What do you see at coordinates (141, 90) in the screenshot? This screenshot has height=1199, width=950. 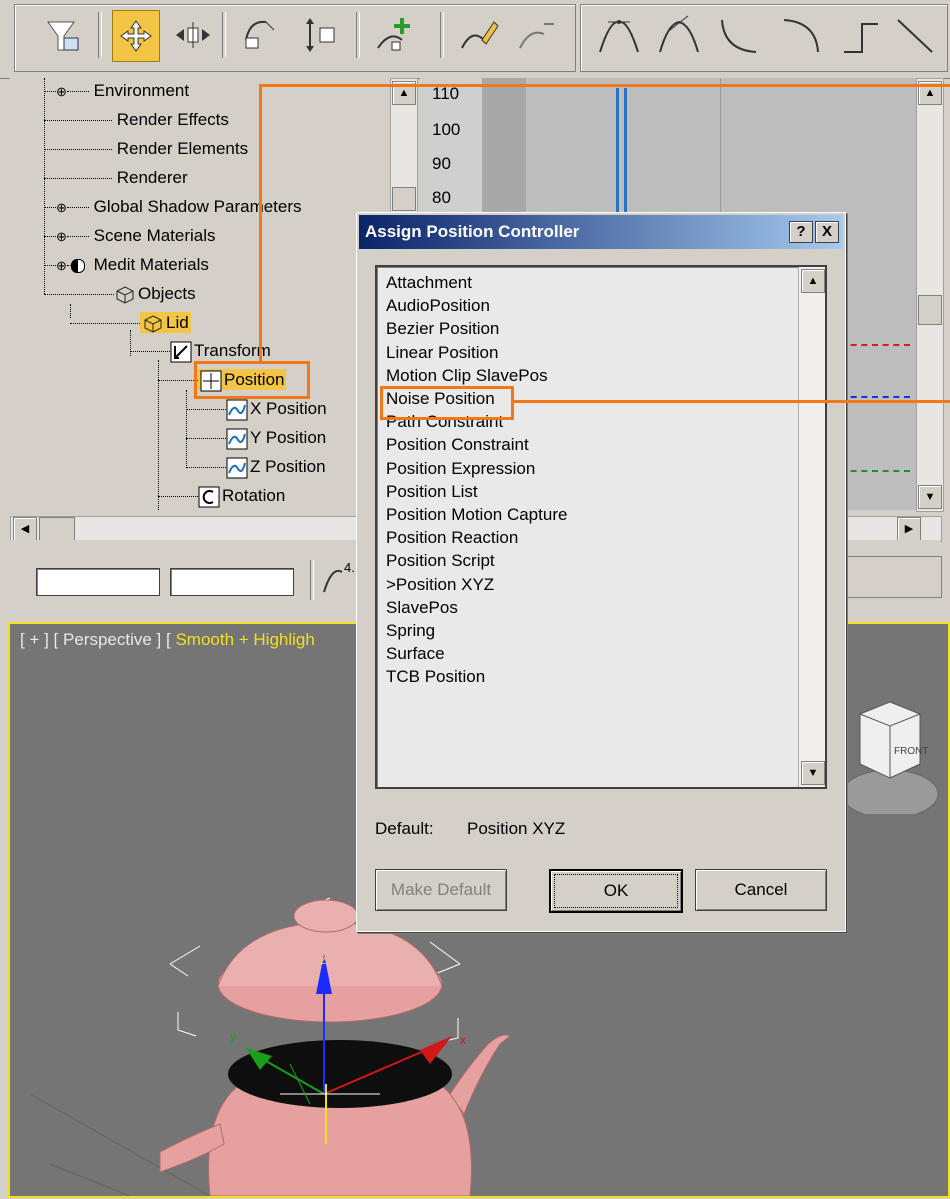 I see `tree-item-label: Environment` at bounding box center [141, 90].